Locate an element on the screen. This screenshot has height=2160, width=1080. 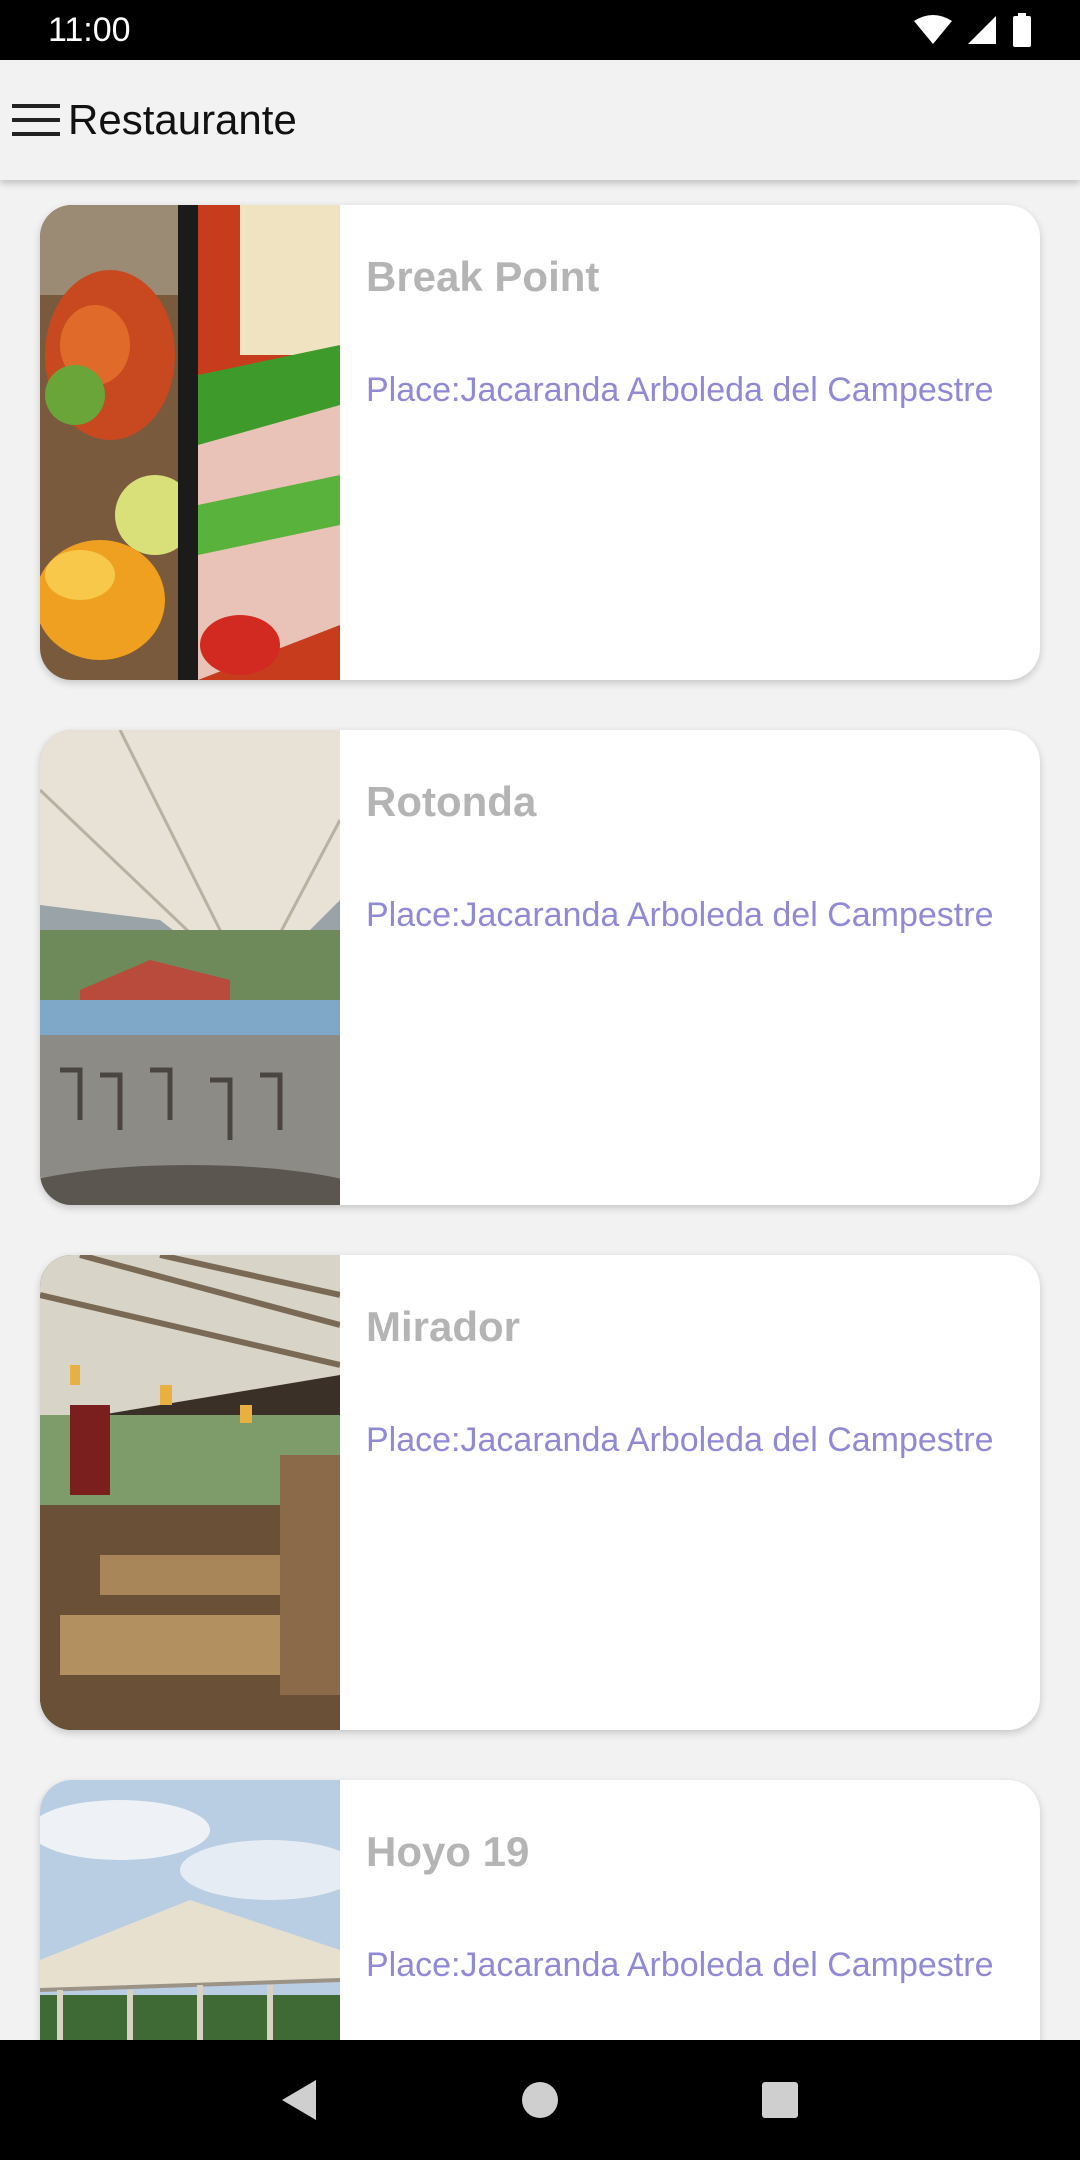
restaurant-image-food is located at coordinates (190, 442).